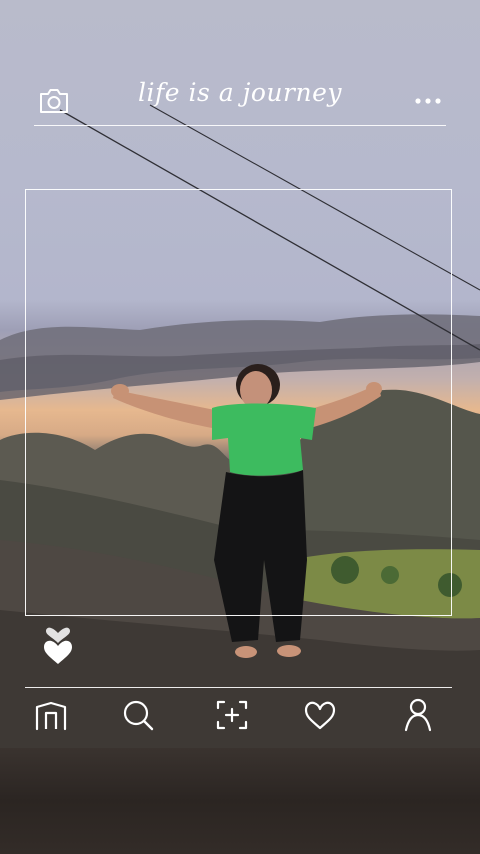 Image resolution: width=480 pixels, height=854 pixels. I want to click on profile-icon, so click(418, 715).